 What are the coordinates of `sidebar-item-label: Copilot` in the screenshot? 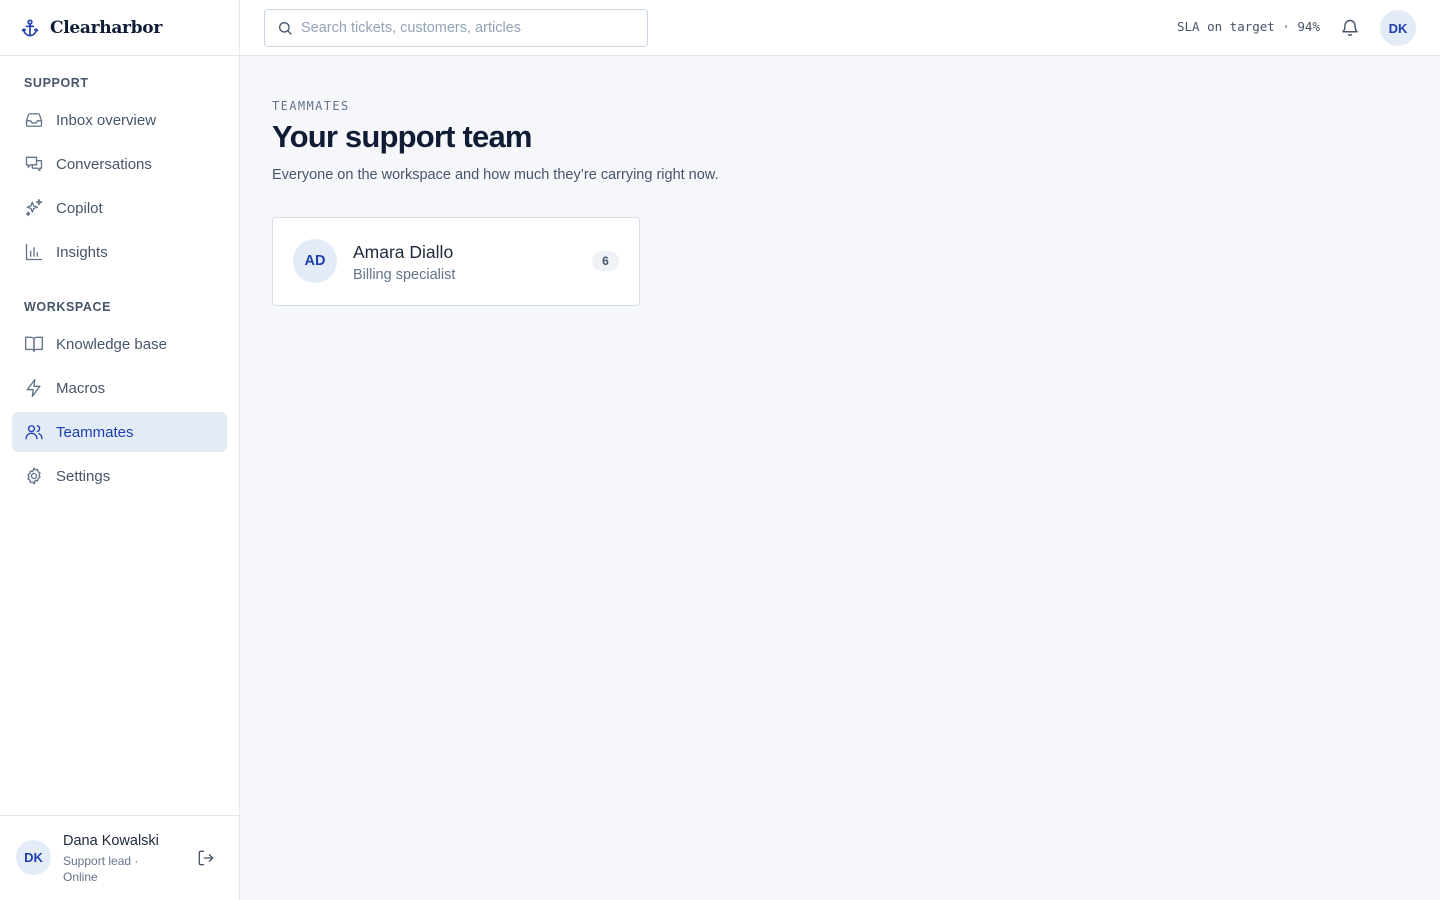 It's located at (79, 208).